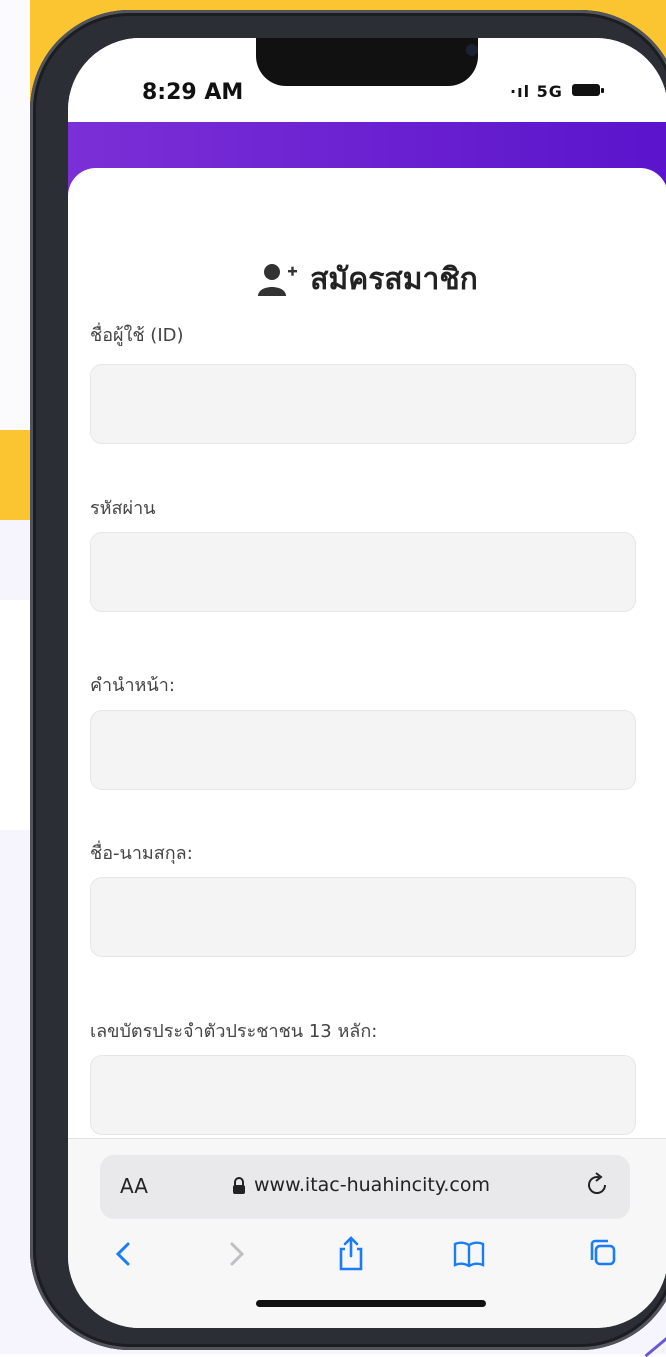  I want to click on page-title: สมัครสมาชิก, so click(394, 279).